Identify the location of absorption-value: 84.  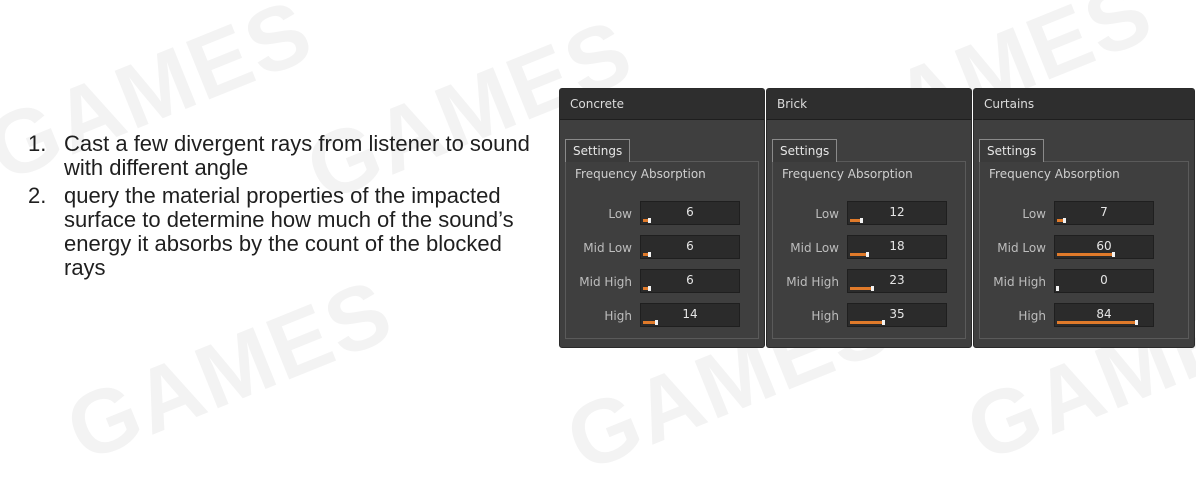
(1104, 314).